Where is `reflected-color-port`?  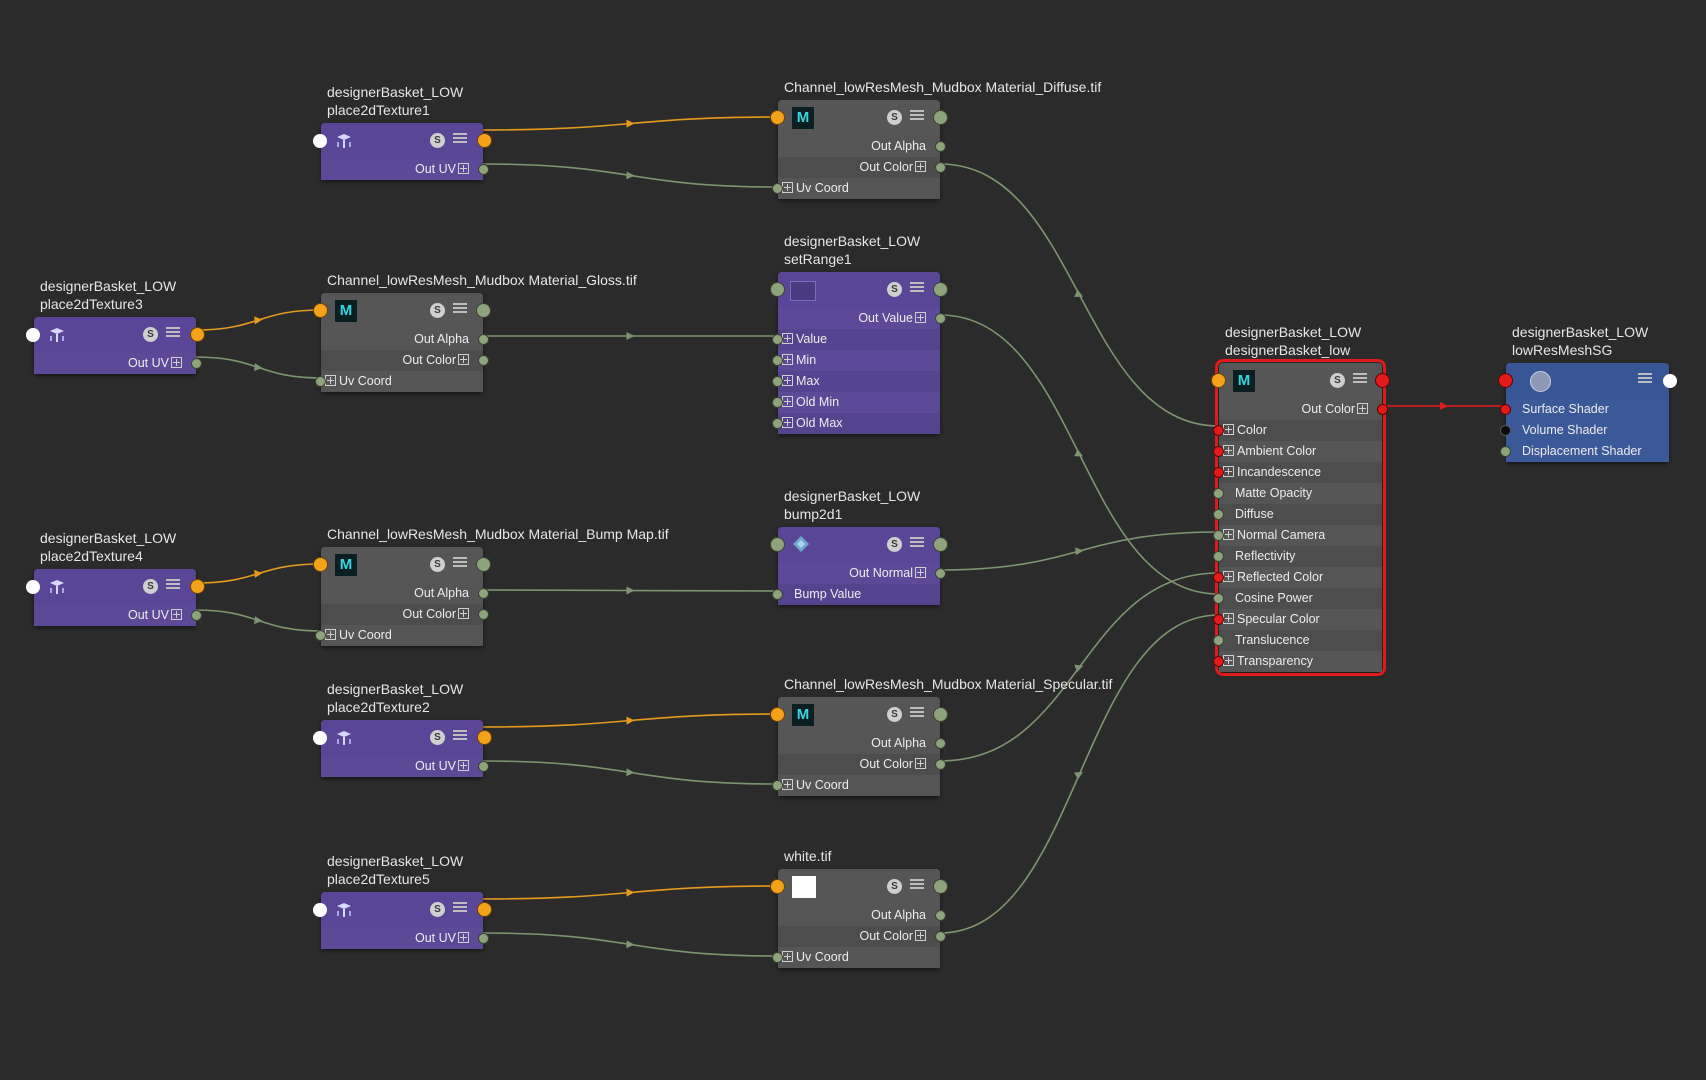 reflected-color-port is located at coordinates (1218, 577).